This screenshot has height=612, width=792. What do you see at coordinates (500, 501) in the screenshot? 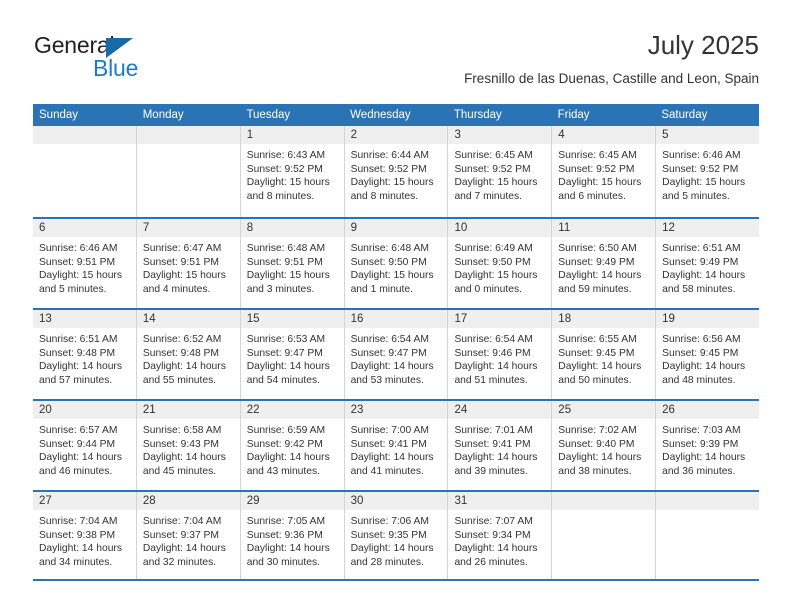
I see `day-number: 31` at bounding box center [500, 501].